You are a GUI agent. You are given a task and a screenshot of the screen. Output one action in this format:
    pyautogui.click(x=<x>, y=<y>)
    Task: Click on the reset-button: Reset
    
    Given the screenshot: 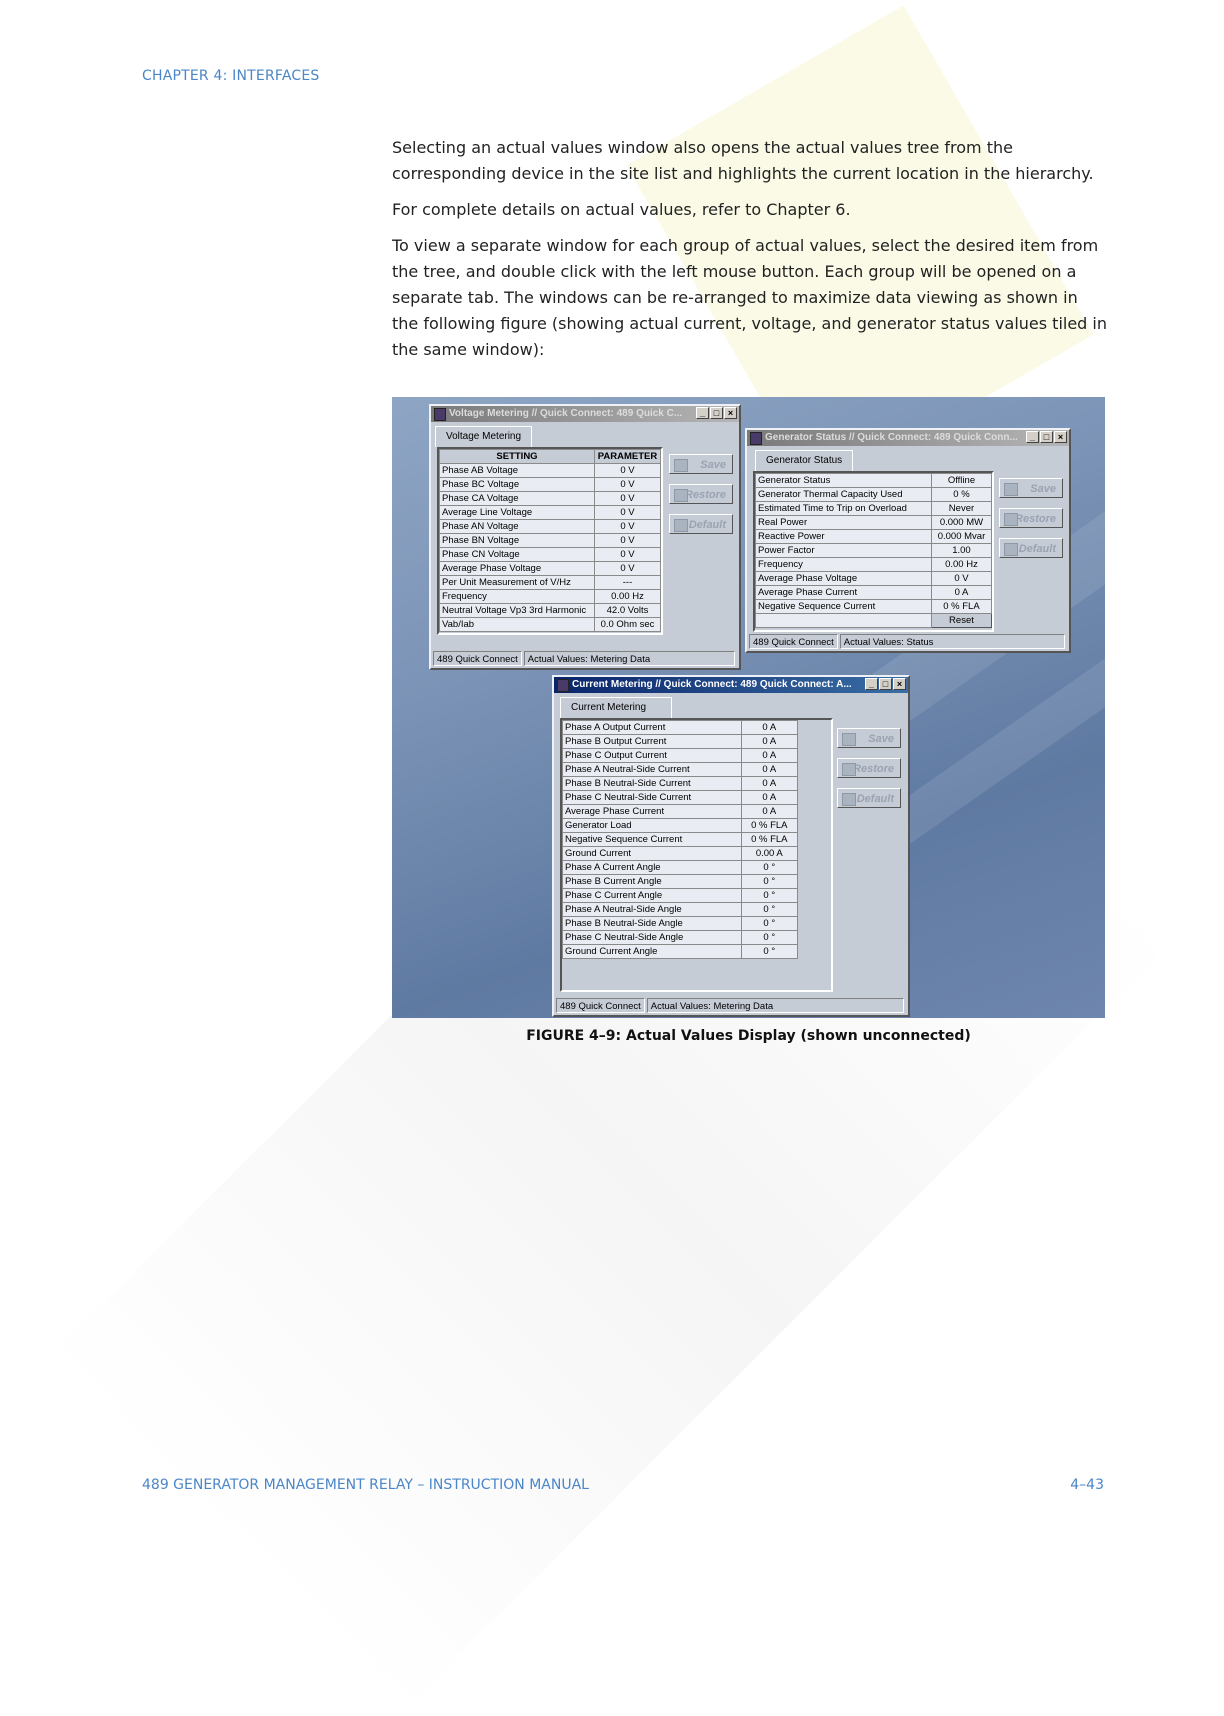 What is the action you would take?
    pyautogui.click(x=961, y=620)
    